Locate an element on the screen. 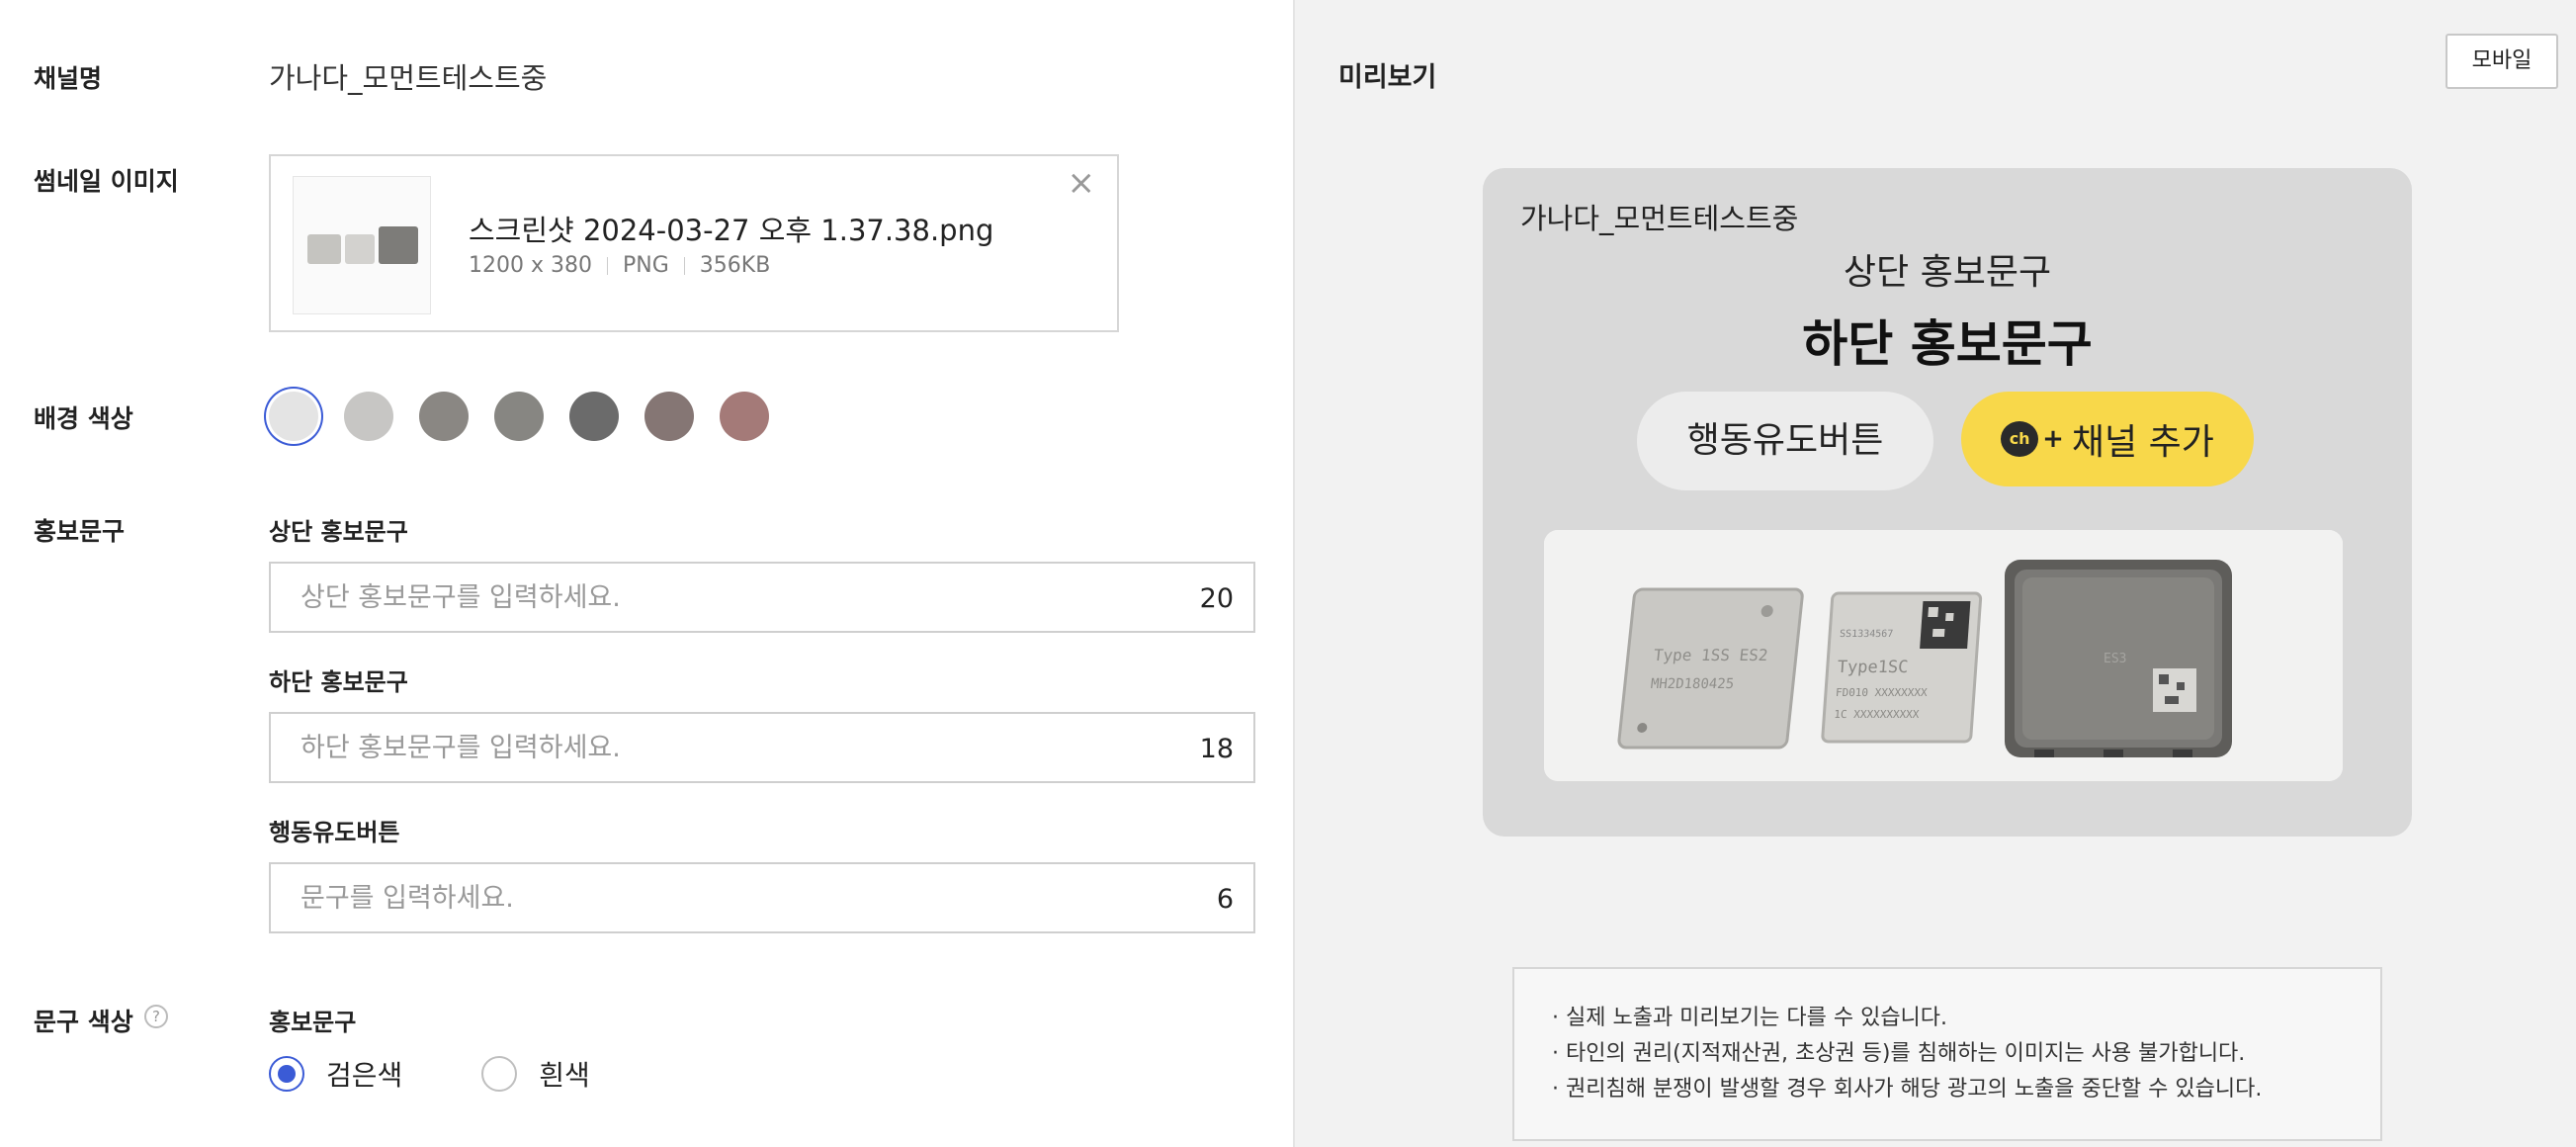 The image size is (2576, 1147). cta-label: 행동유도버튼 is located at coordinates (334, 833).